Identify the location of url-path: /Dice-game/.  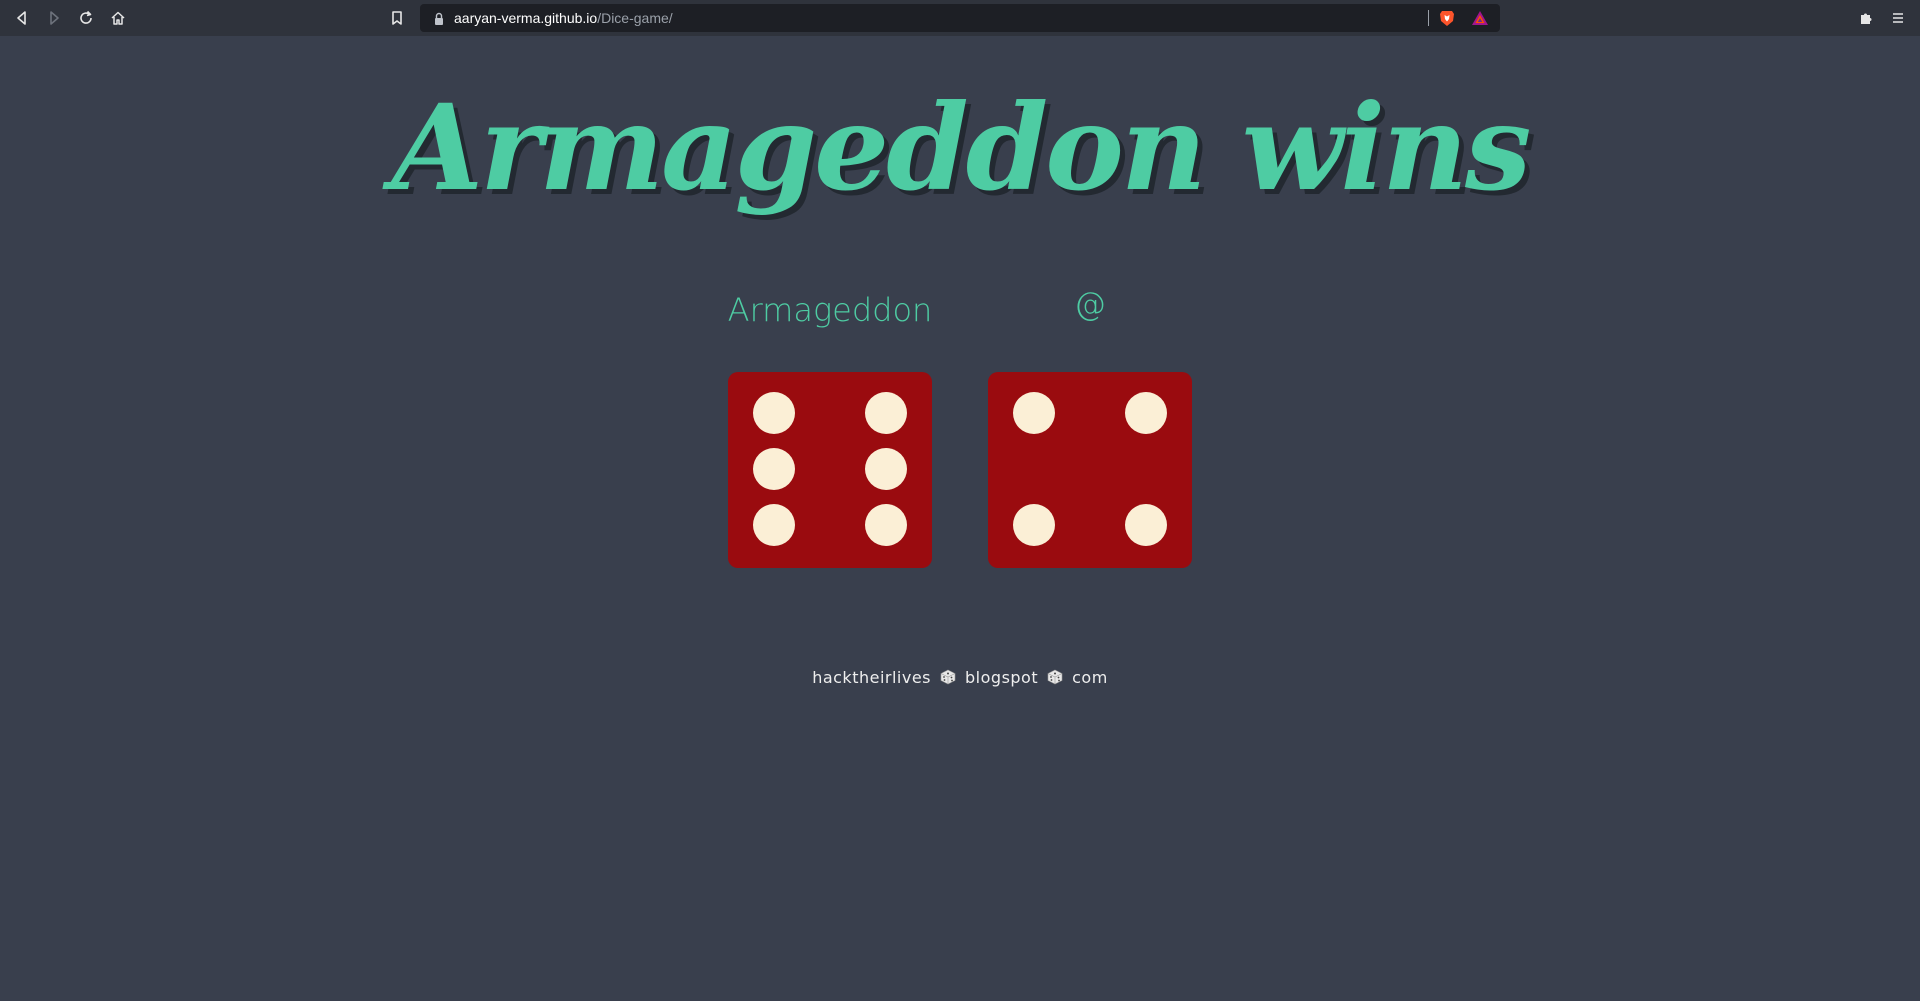
(635, 18).